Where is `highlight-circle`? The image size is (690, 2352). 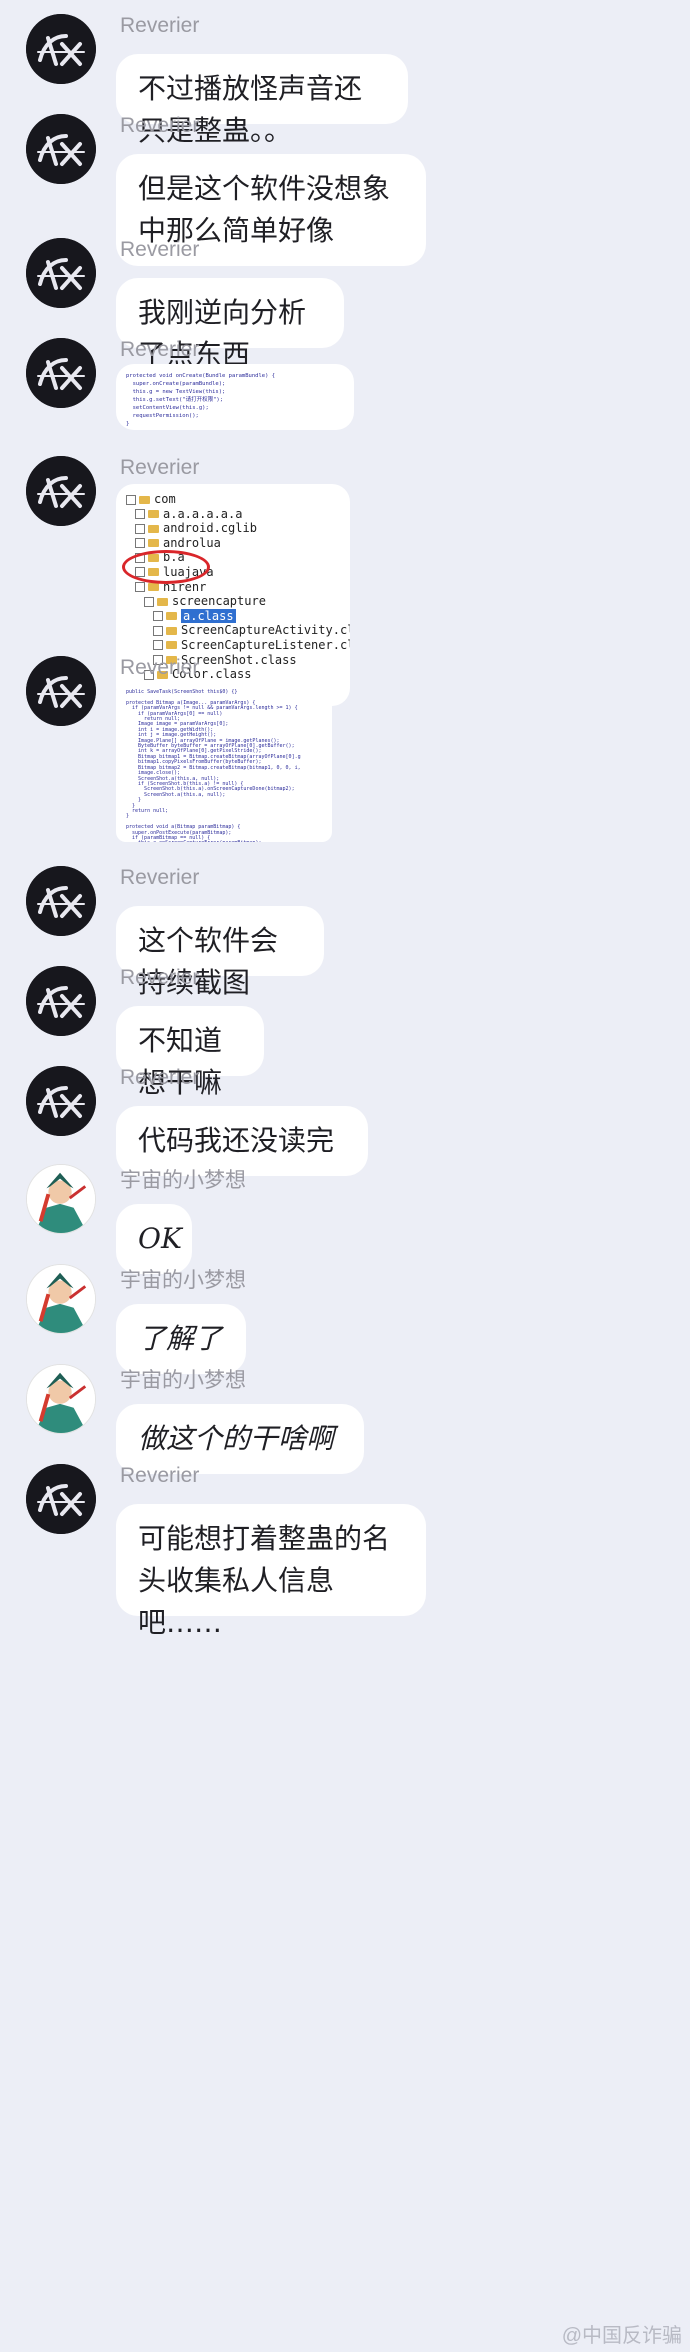
highlight-circle is located at coordinates (166, 567).